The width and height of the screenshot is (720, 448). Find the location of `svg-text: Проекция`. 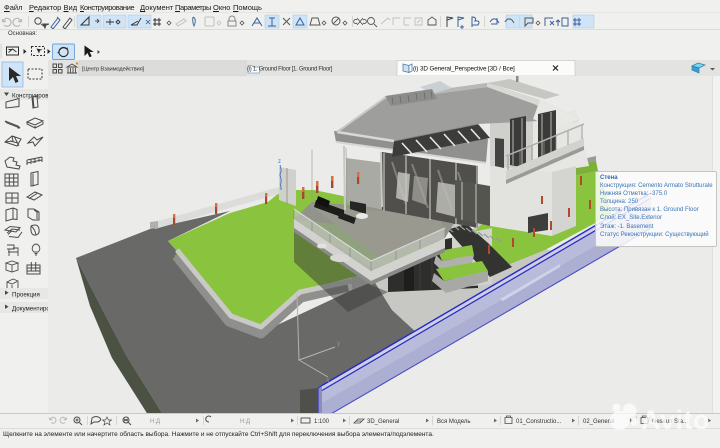

svg-text: Проекция is located at coordinates (26, 295).